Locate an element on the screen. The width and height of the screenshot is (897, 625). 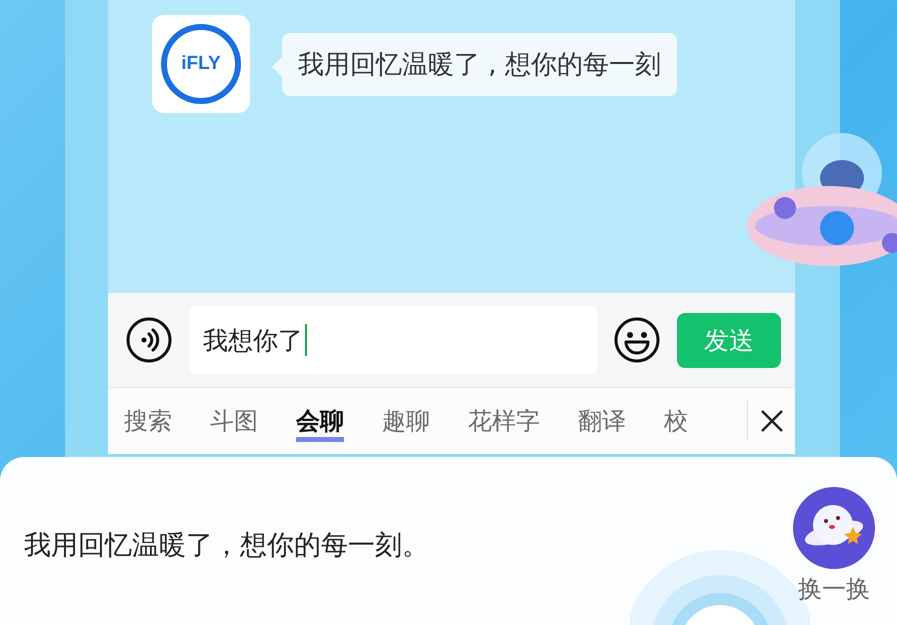
emoji-icon is located at coordinates (637, 340).